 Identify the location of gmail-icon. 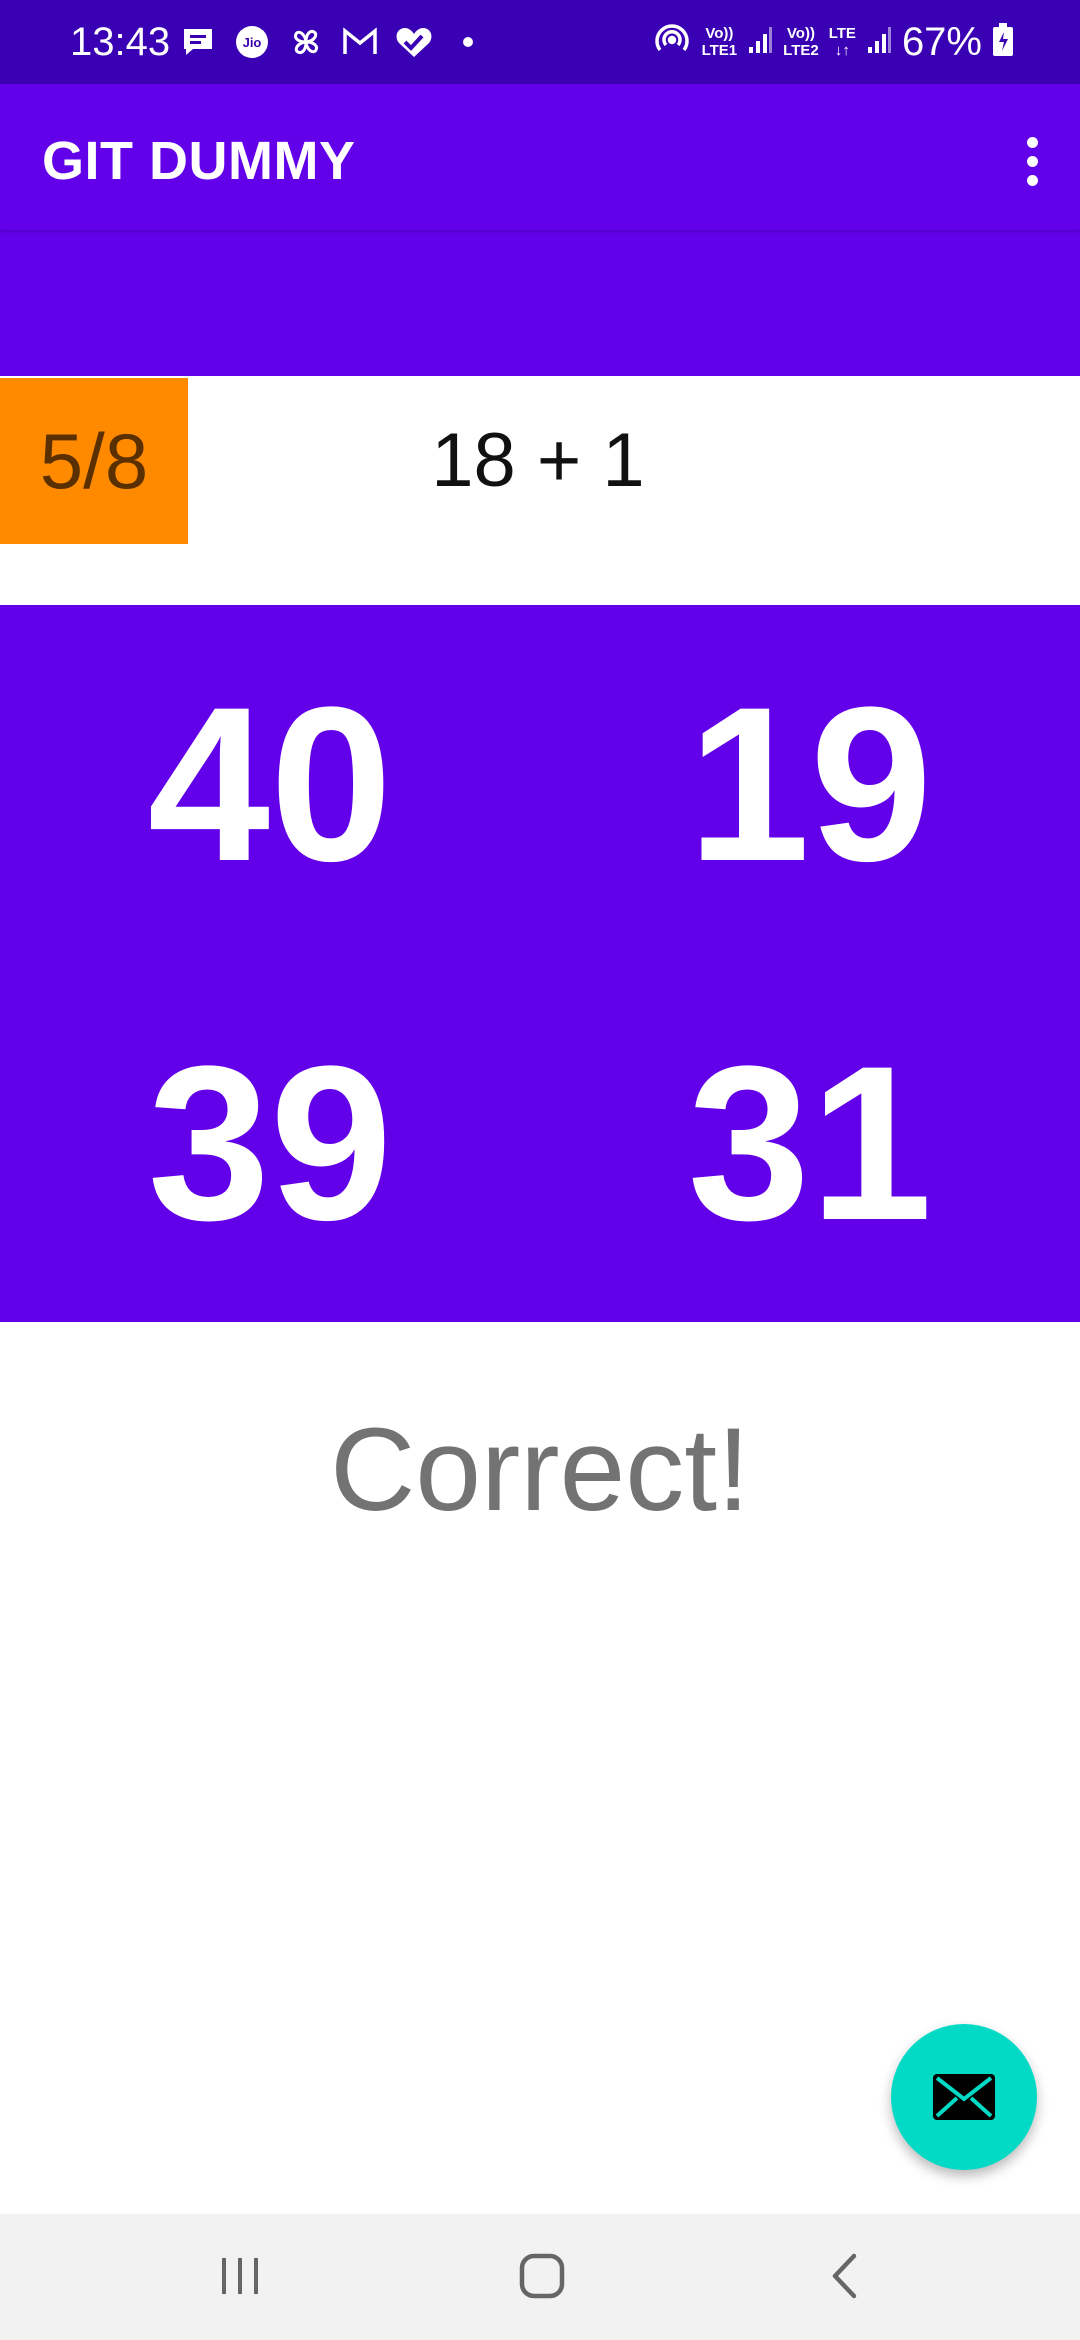
(360, 42).